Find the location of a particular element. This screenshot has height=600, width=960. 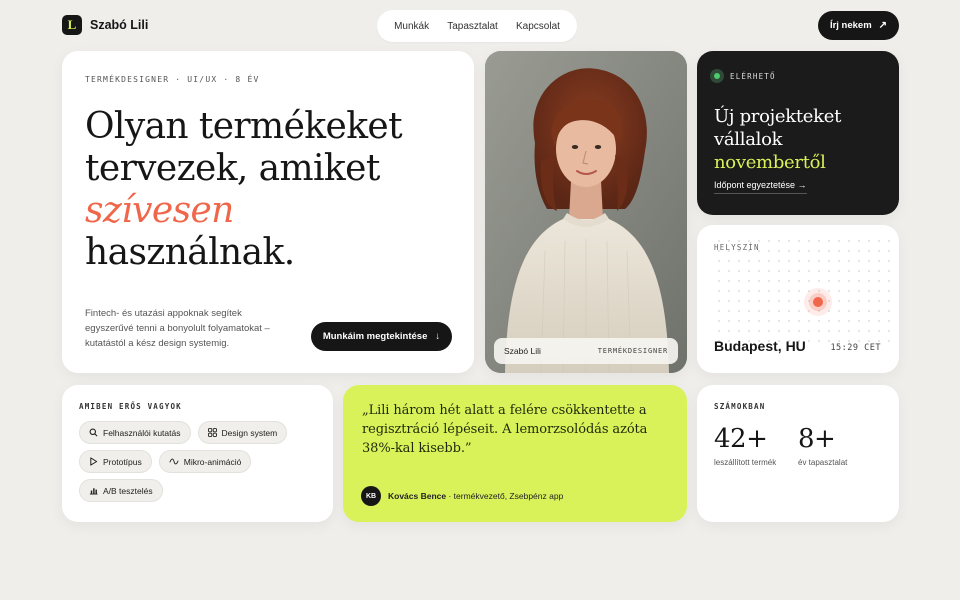

stat-label: év tapasztalat is located at coordinates (823, 462).